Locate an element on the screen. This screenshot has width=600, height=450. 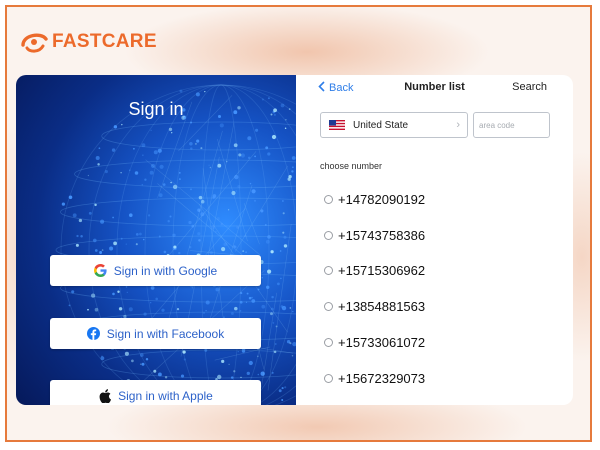
number-option: +15672329073 is located at coordinates (374, 378).